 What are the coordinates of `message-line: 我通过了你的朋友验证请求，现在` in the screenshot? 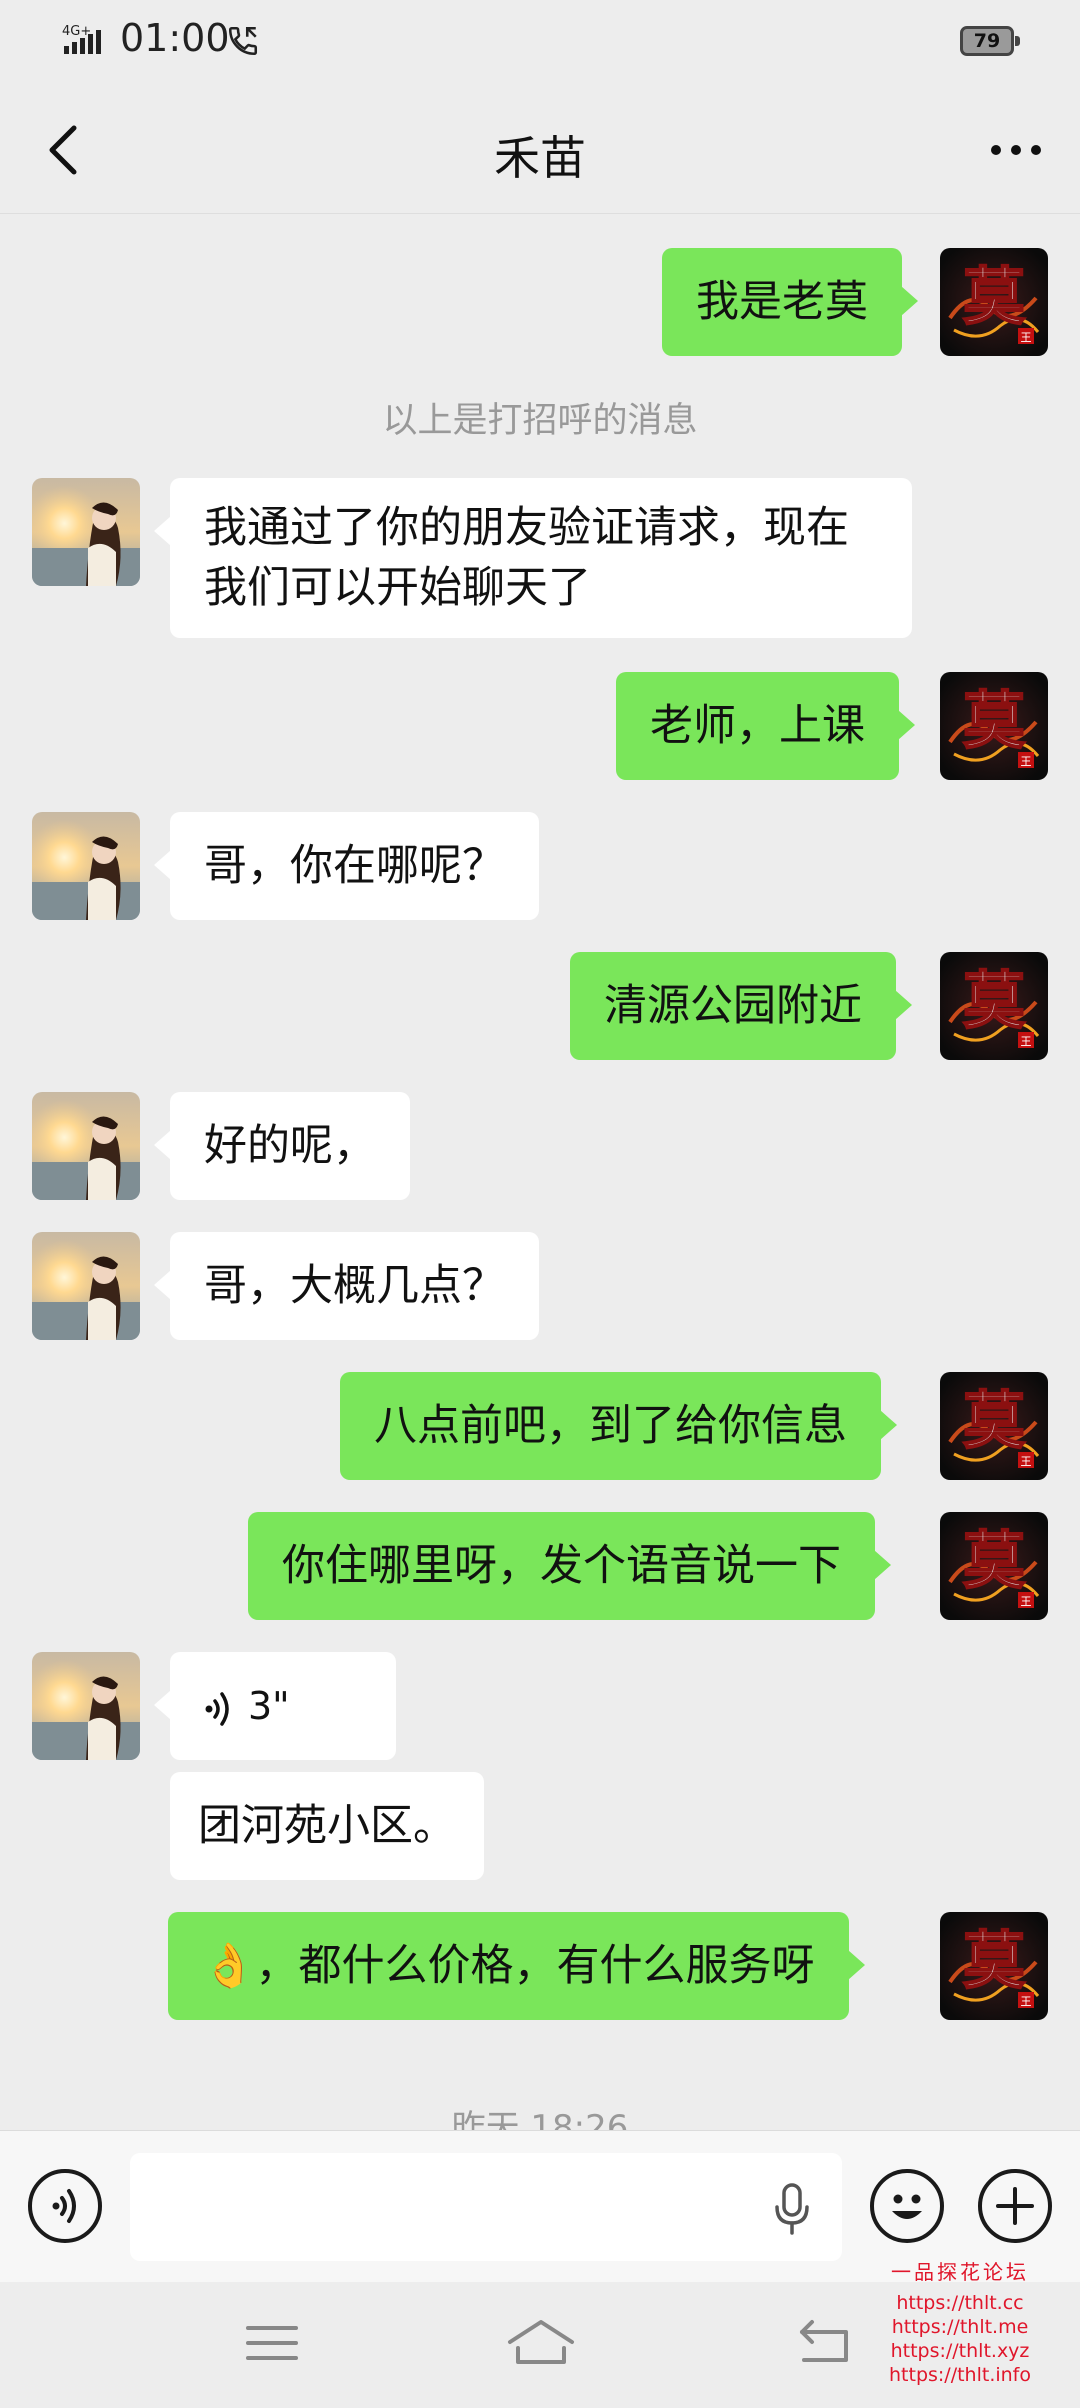 It's located at (526, 528).